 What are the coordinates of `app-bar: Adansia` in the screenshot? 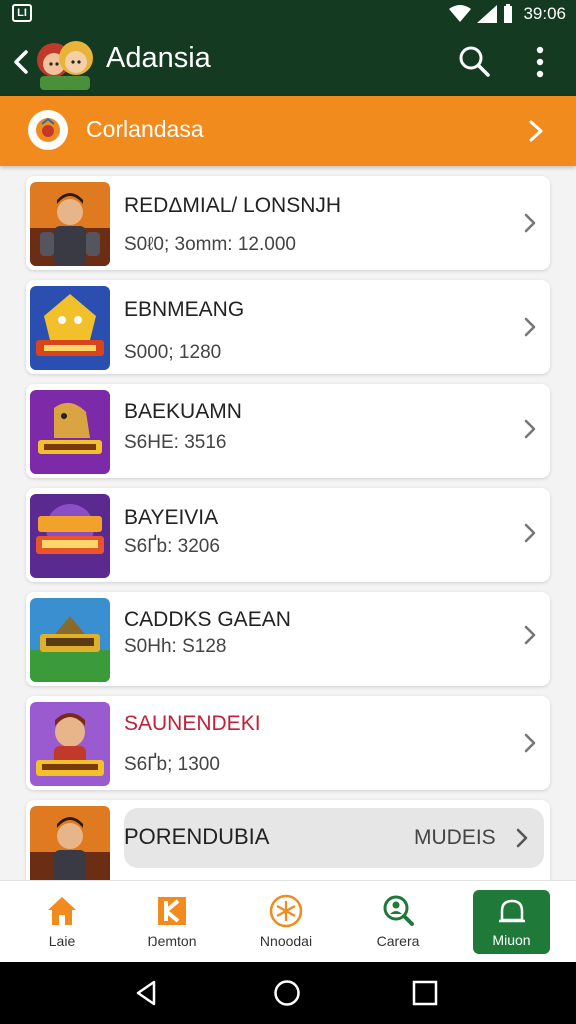 It's located at (288, 62).